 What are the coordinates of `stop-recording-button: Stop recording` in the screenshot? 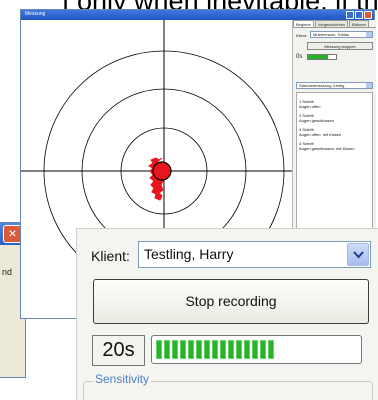 It's located at (231, 301).